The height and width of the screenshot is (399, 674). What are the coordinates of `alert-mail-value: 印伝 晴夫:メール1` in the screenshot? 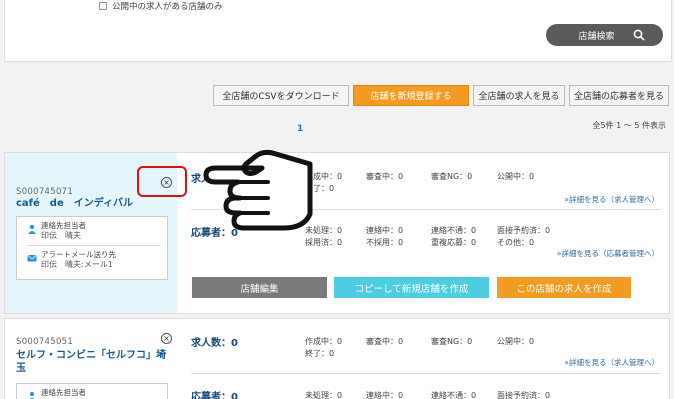 It's located at (77, 264).